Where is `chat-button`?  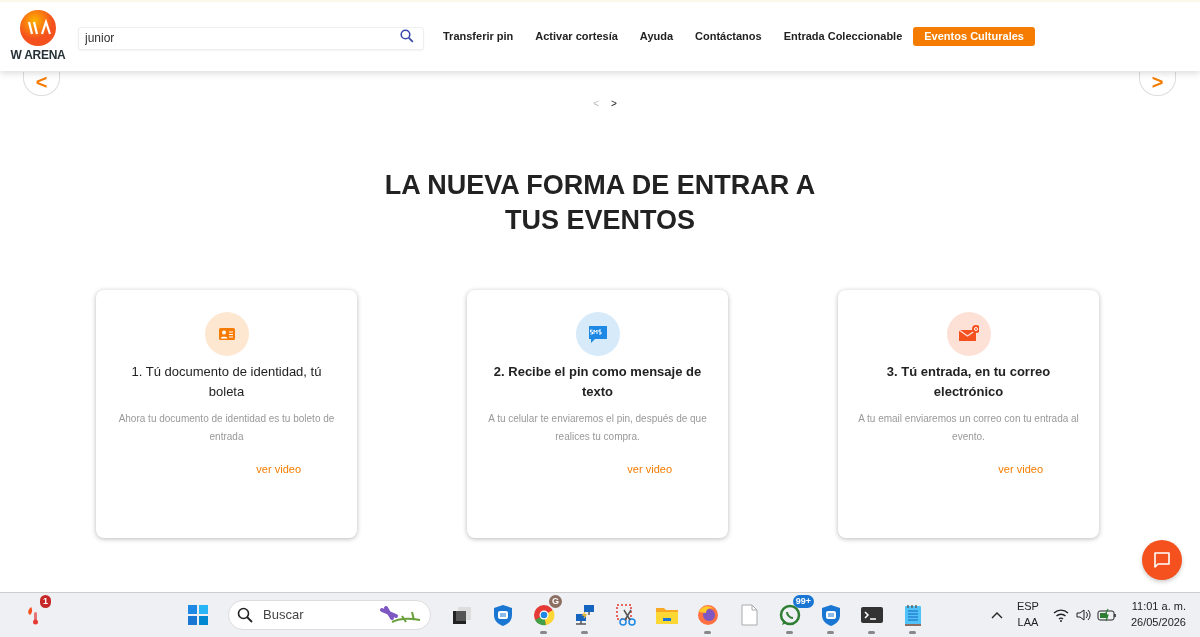
chat-button is located at coordinates (1162, 560).